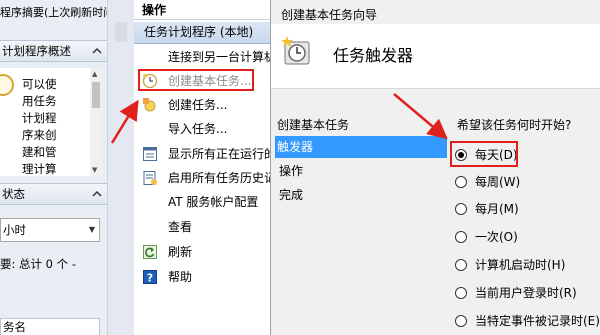 The height and width of the screenshot is (335, 600). I want to click on action-help: ? 帮助, so click(202, 277).